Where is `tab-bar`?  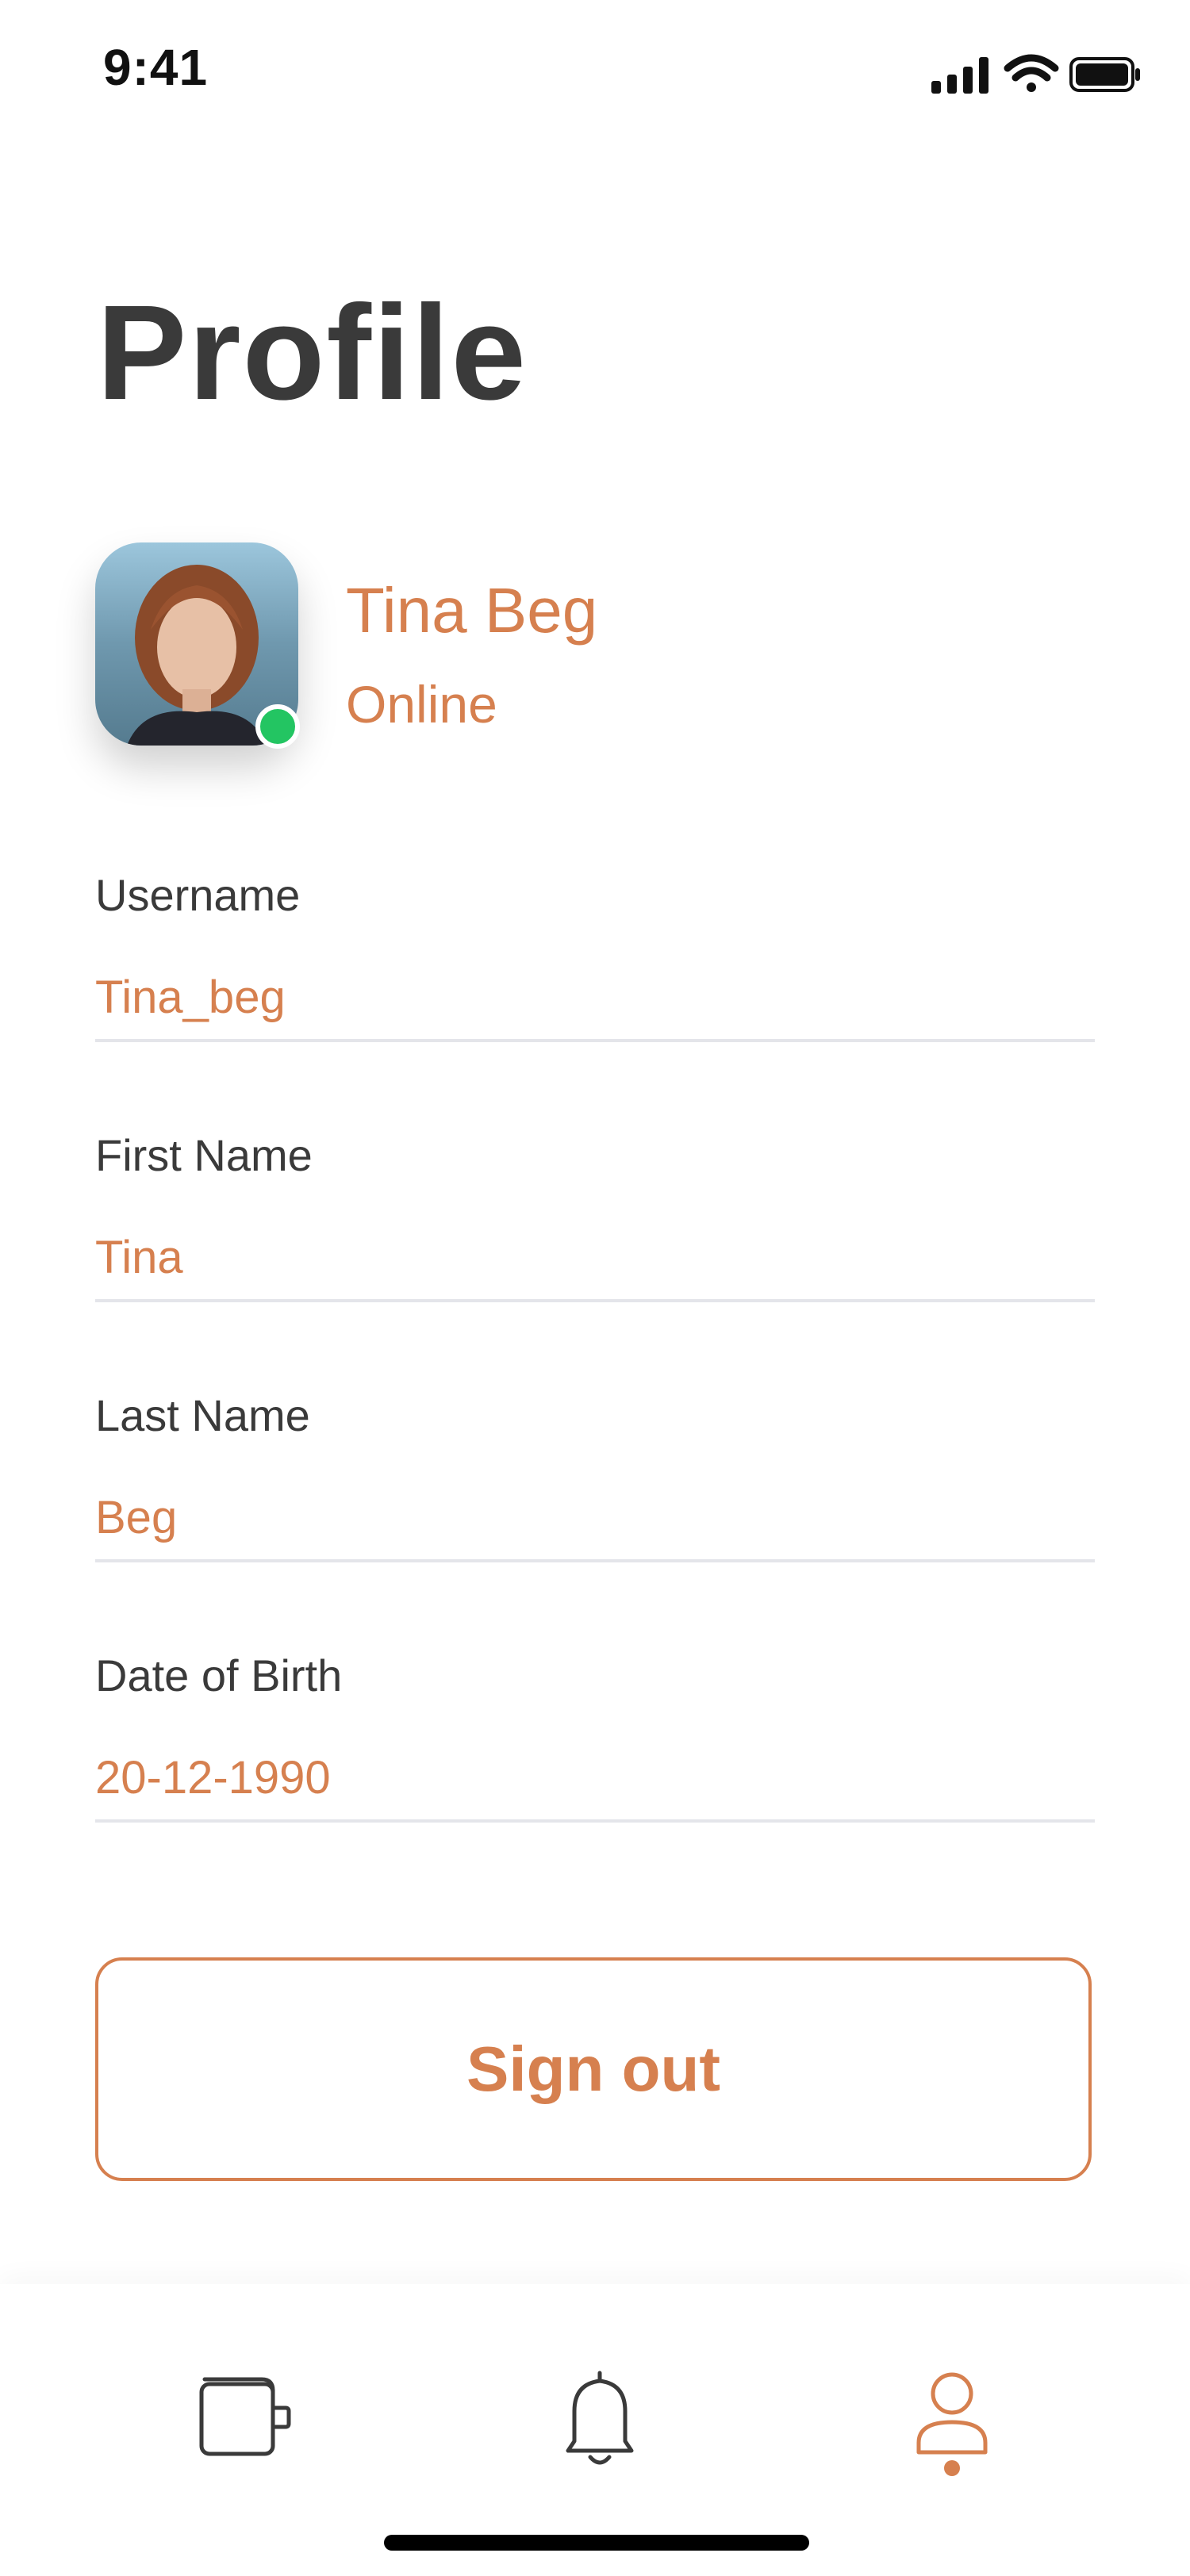 tab-bar is located at coordinates (595, 2430).